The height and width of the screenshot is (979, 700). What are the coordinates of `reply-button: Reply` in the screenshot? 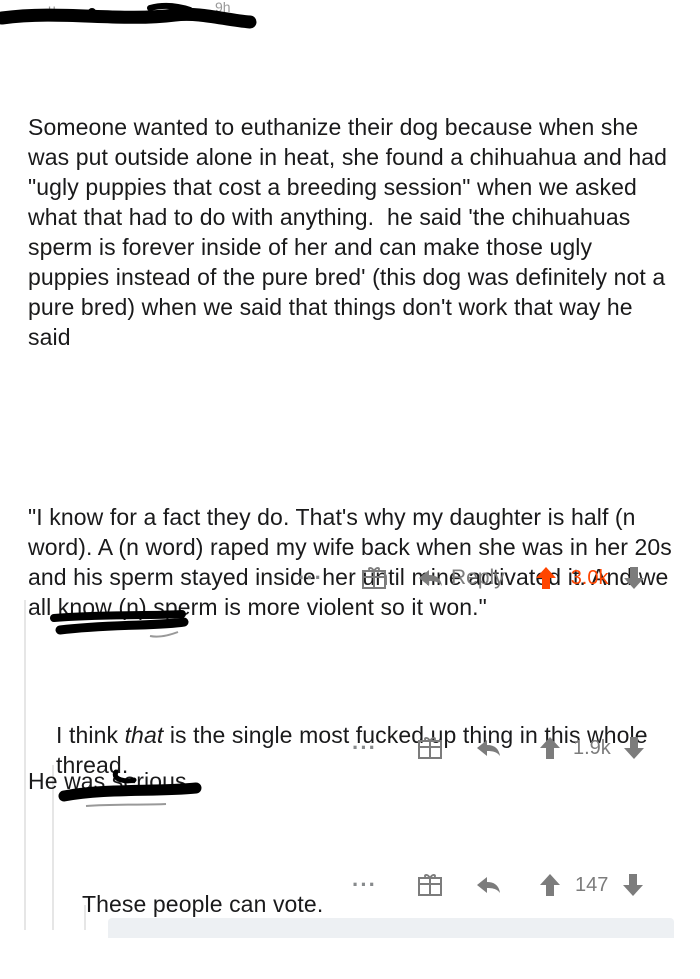 It's located at (478, 578).